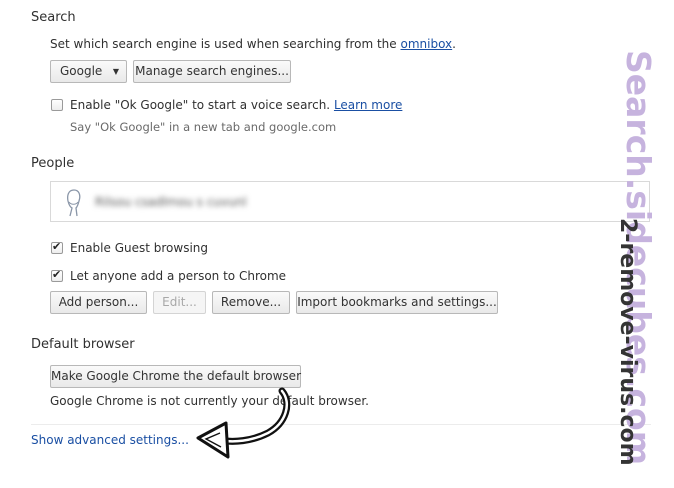 This screenshot has height=488, width=674. What do you see at coordinates (115, 71) in the screenshot?
I see `dropdown-arrow-icon: ▼` at bounding box center [115, 71].